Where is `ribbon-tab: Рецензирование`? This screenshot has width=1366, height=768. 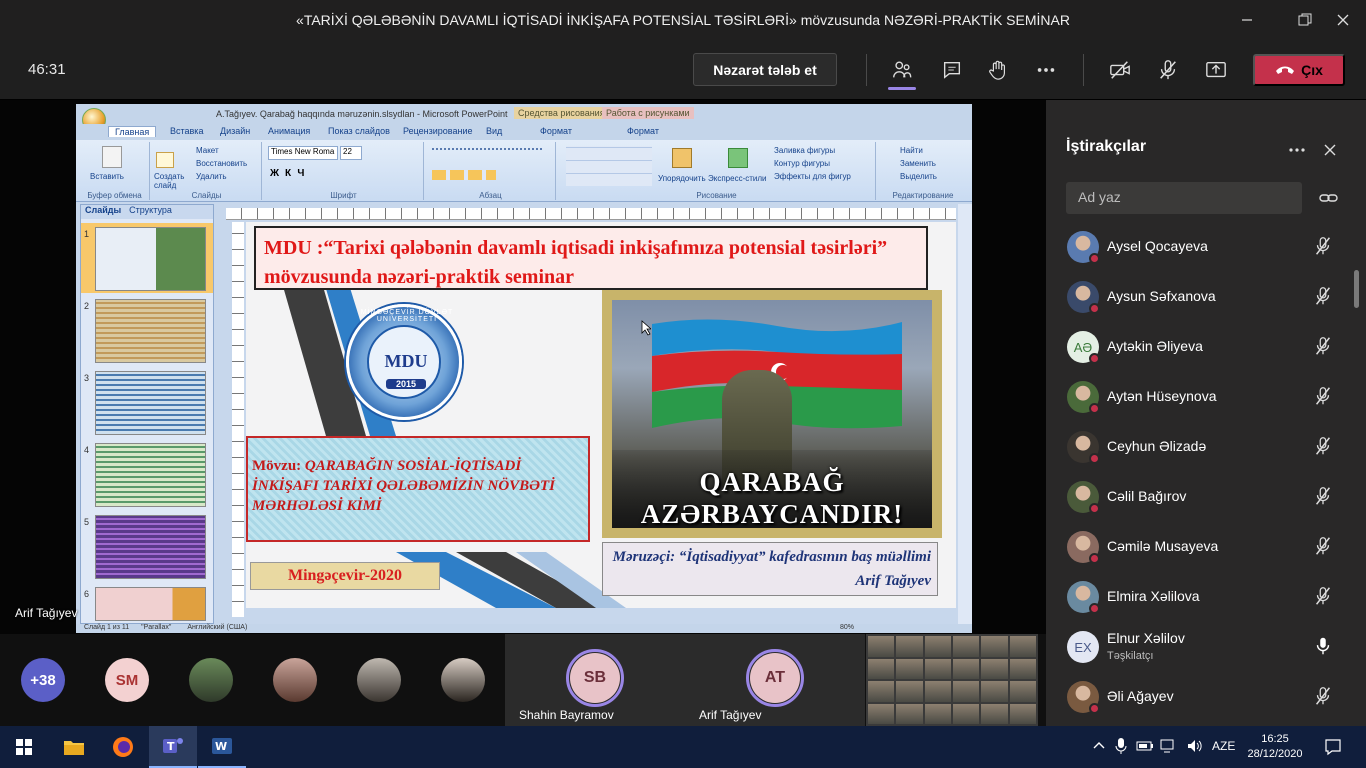 ribbon-tab: Рецензирование is located at coordinates (438, 131).